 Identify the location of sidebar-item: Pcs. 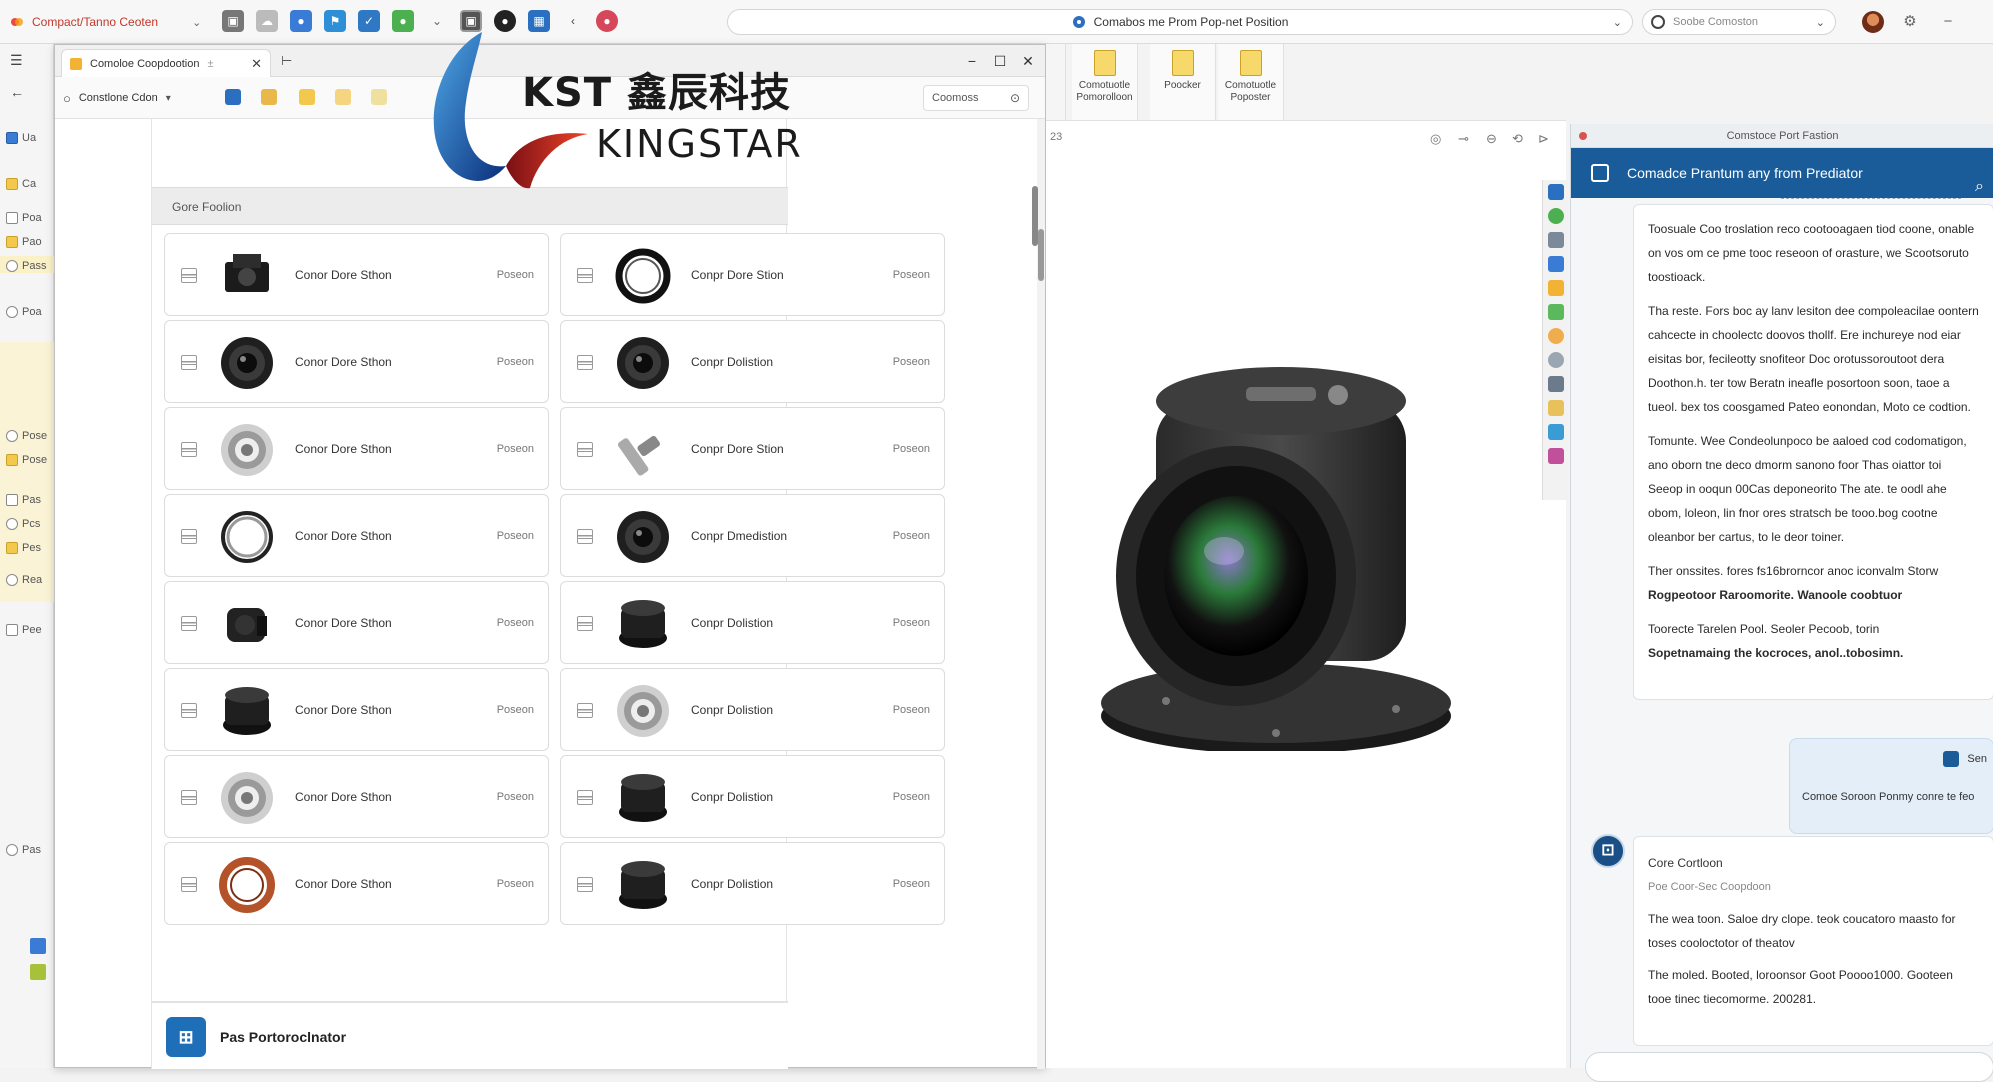
(23, 524).